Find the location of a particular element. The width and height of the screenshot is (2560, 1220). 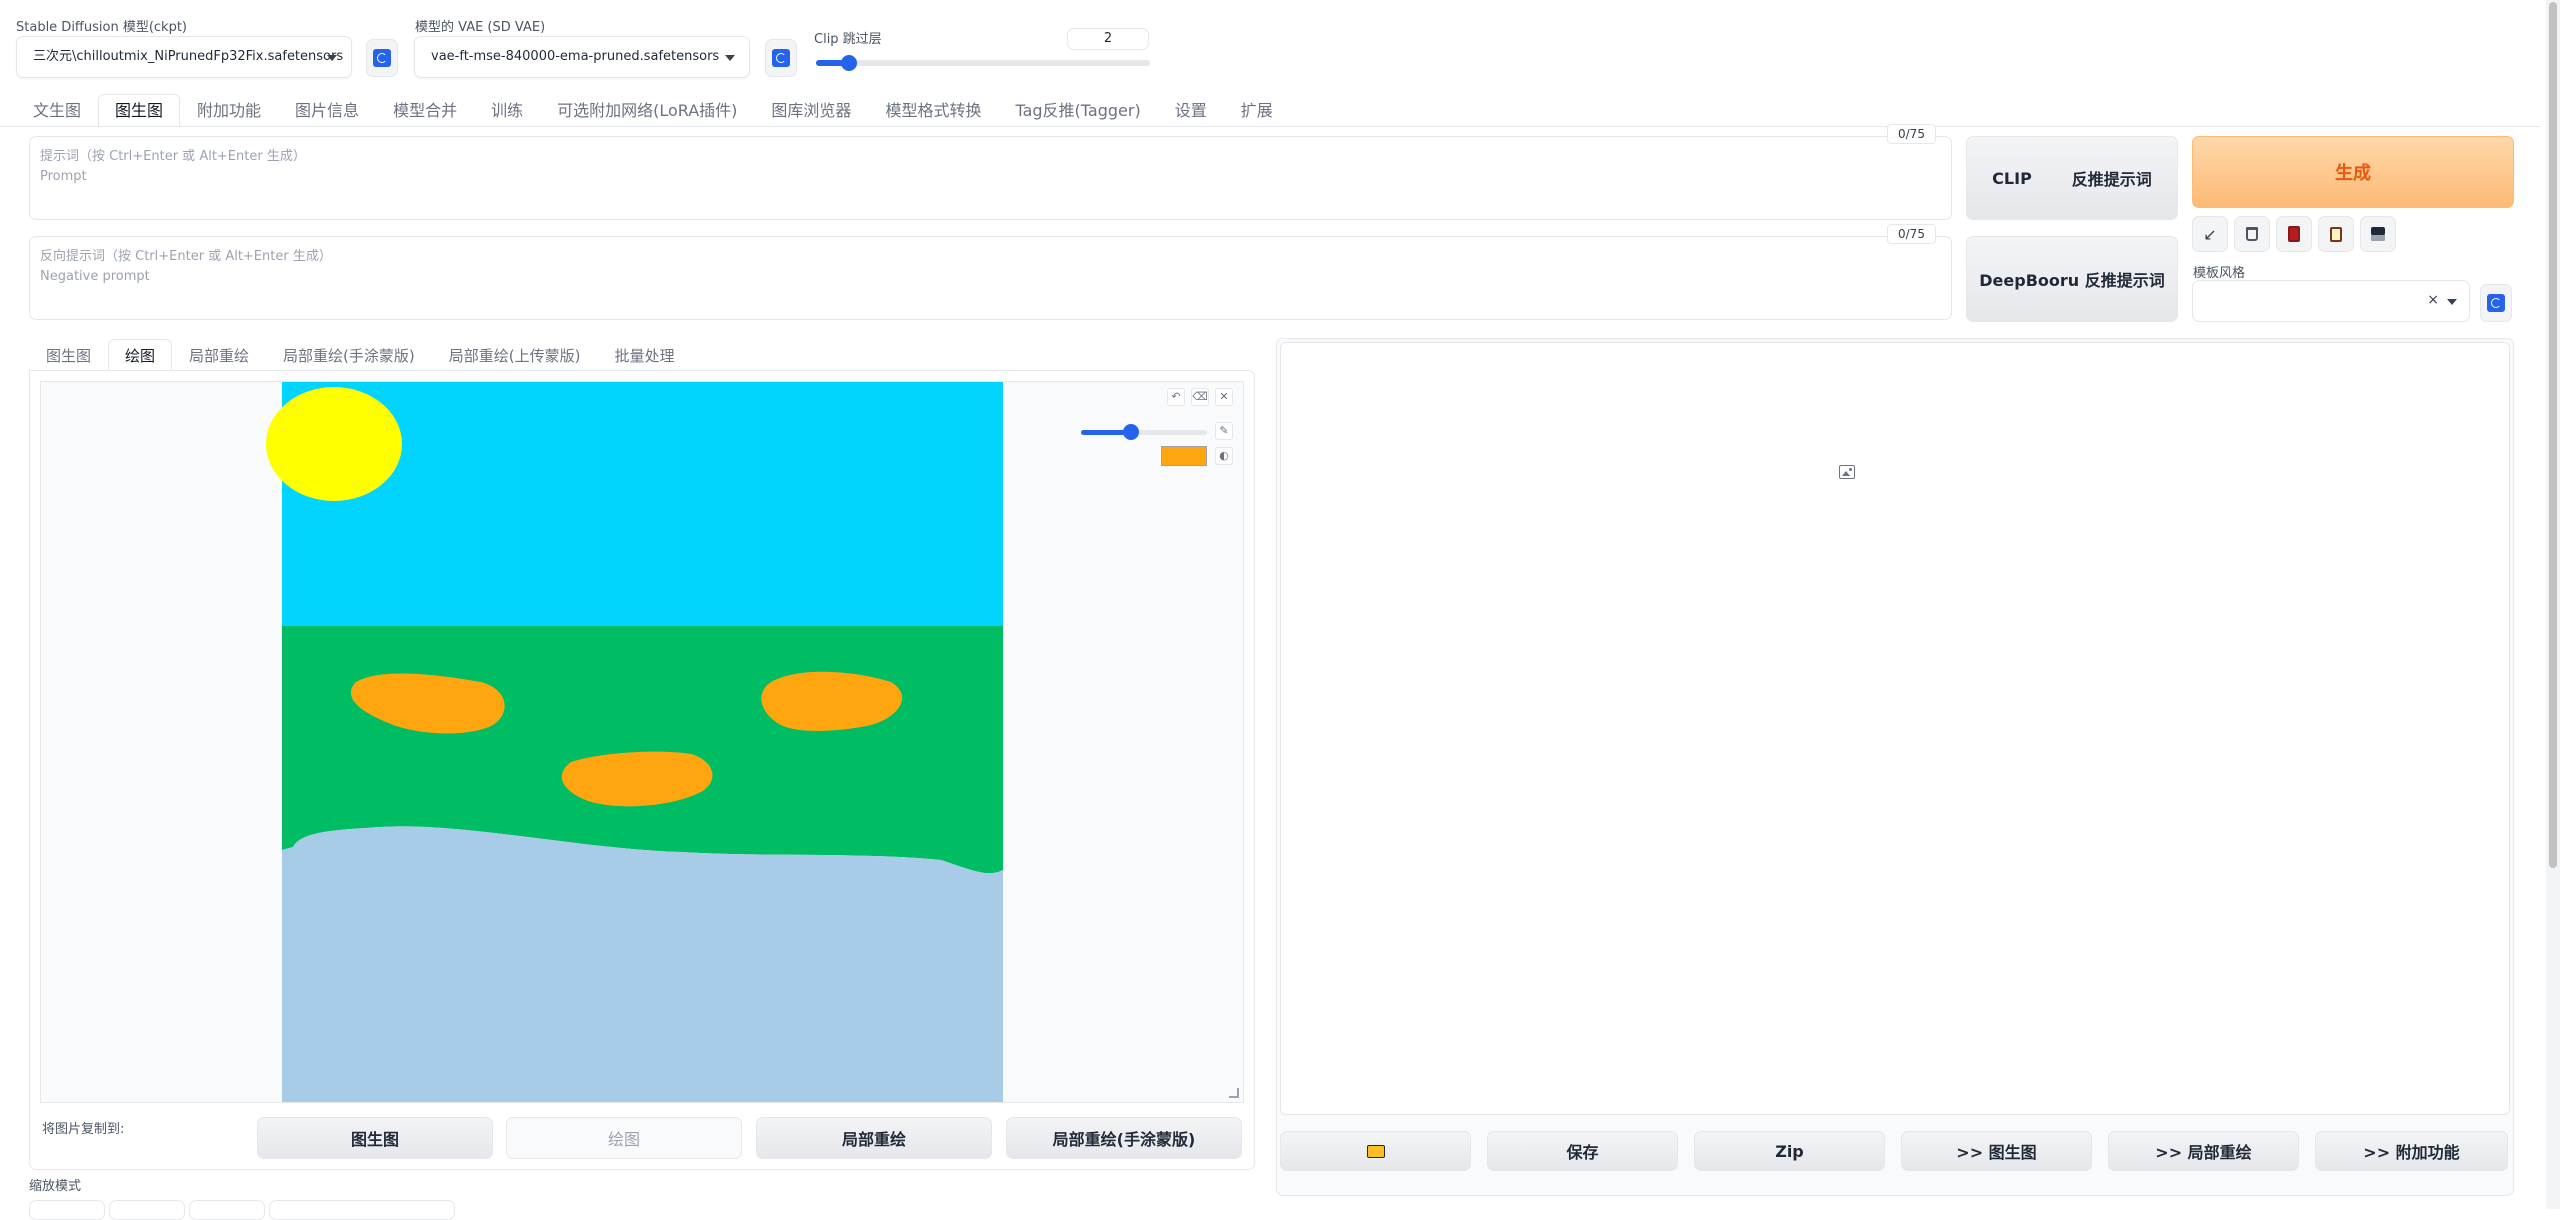

clip-interrogate-button: CLIP 反推提示词 is located at coordinates (2072, 178).